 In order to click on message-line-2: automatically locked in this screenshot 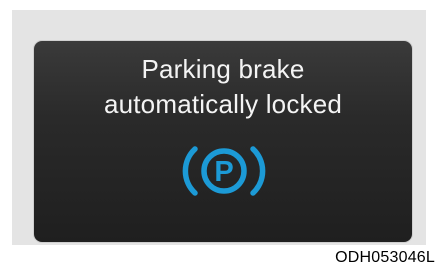, I will do `click(223, 104)`.